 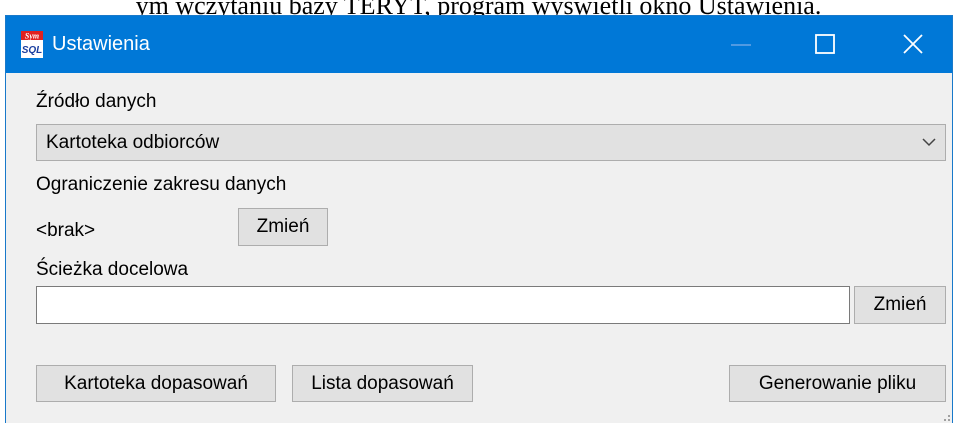 What do you see at coordinates (156, 383) in the screenshot?
I see `matches-file-button: Kartoteka dopasowań` at bounding box center [156, 383].